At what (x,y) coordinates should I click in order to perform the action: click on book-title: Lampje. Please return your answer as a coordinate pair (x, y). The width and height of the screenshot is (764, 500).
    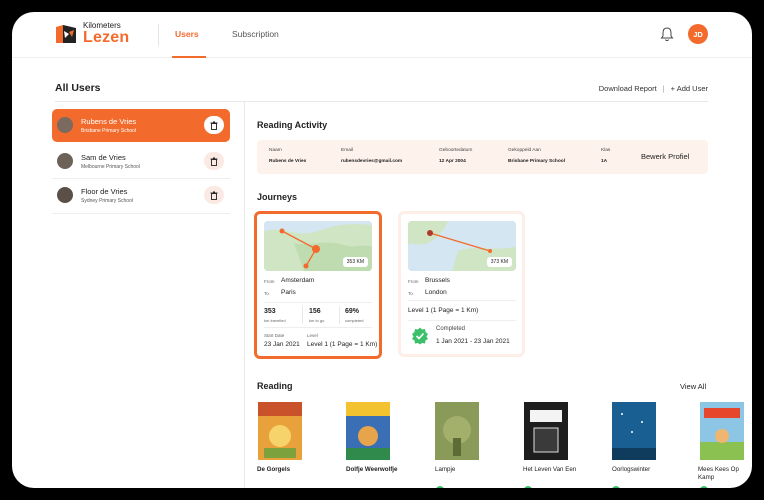
    Looking at the image, I should click on (445, 469).